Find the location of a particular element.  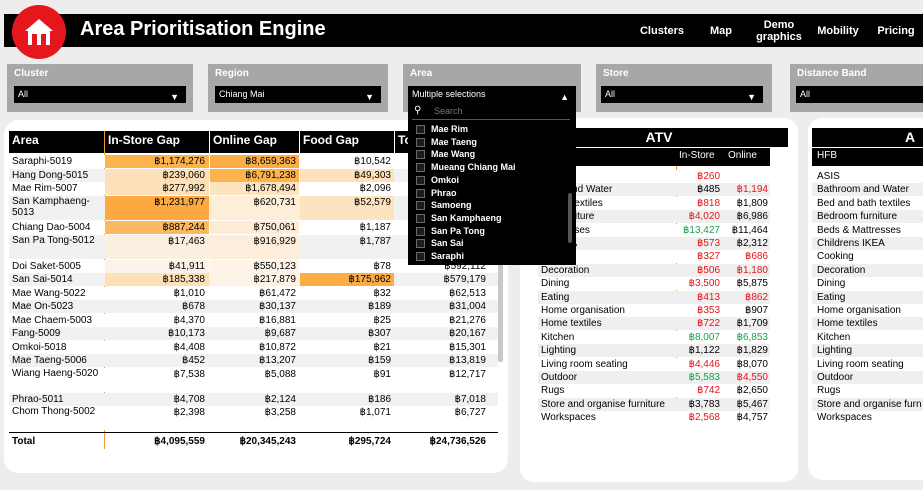

hfb-category: Home organisation is located at coordinates (859, 310).